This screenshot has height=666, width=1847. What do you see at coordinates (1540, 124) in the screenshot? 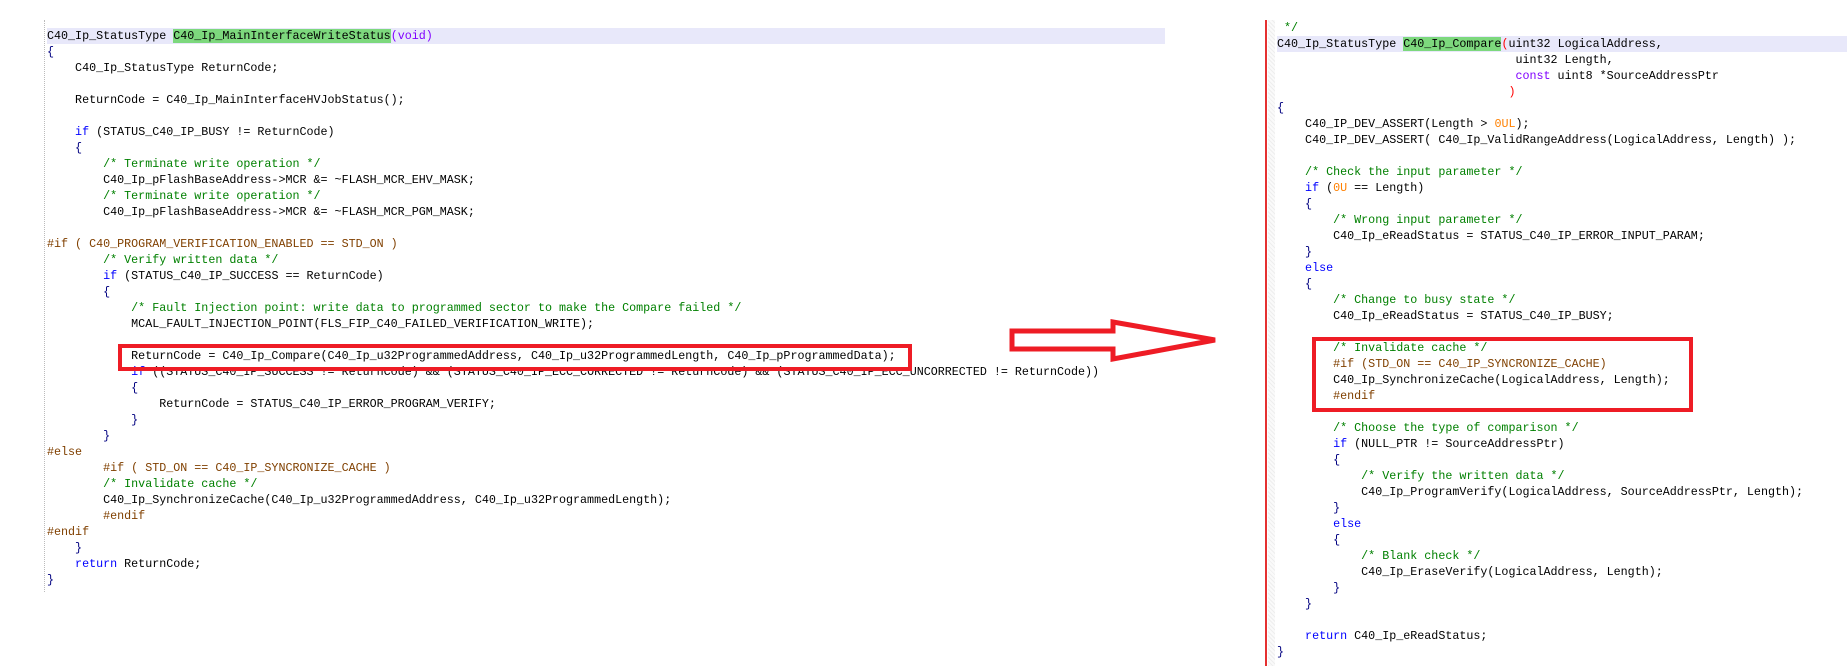
I see `code-line: C40_IP_DEV_ASSERT(Length > 0UL);` at bounding box center [1540, 124].